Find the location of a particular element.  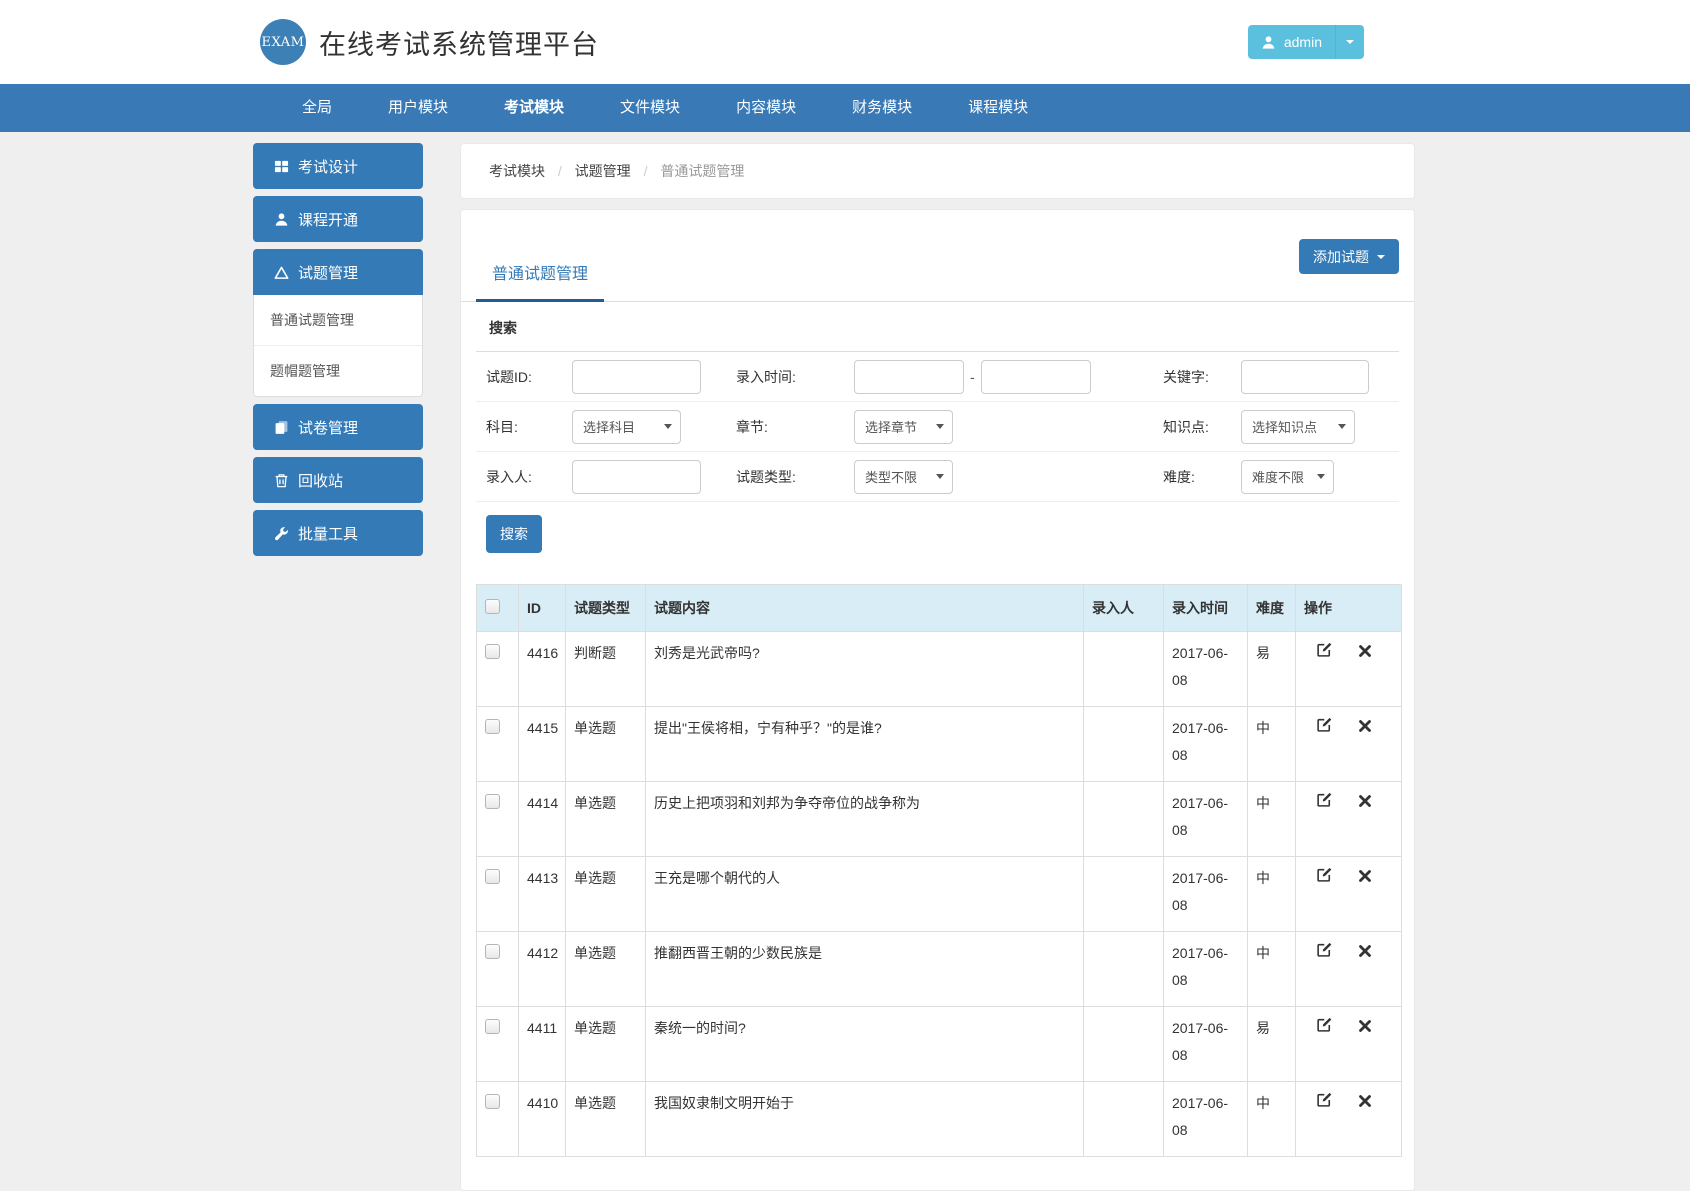

breadcrumb-item-exam-module: 考试模块 is located at coordinates (517, 171).